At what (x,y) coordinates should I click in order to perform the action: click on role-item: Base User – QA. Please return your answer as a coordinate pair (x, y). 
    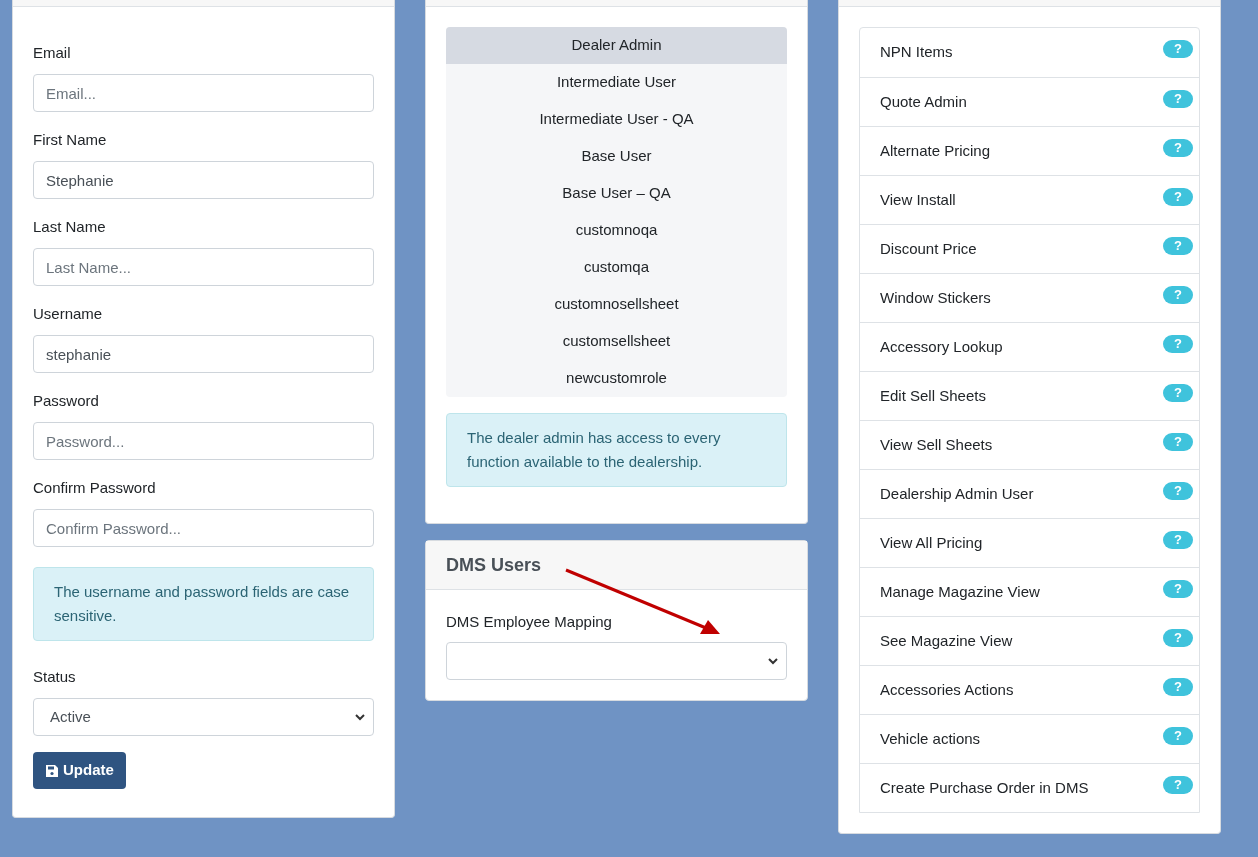
    Looking at the image, I should click on (616, 193).